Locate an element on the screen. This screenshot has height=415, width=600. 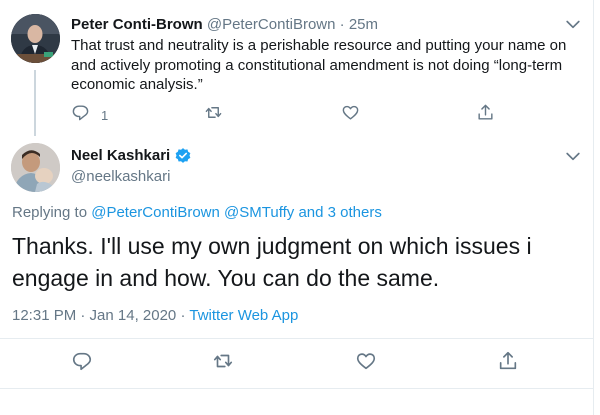
others-link: 3 others is located at coordinates (355, 212).